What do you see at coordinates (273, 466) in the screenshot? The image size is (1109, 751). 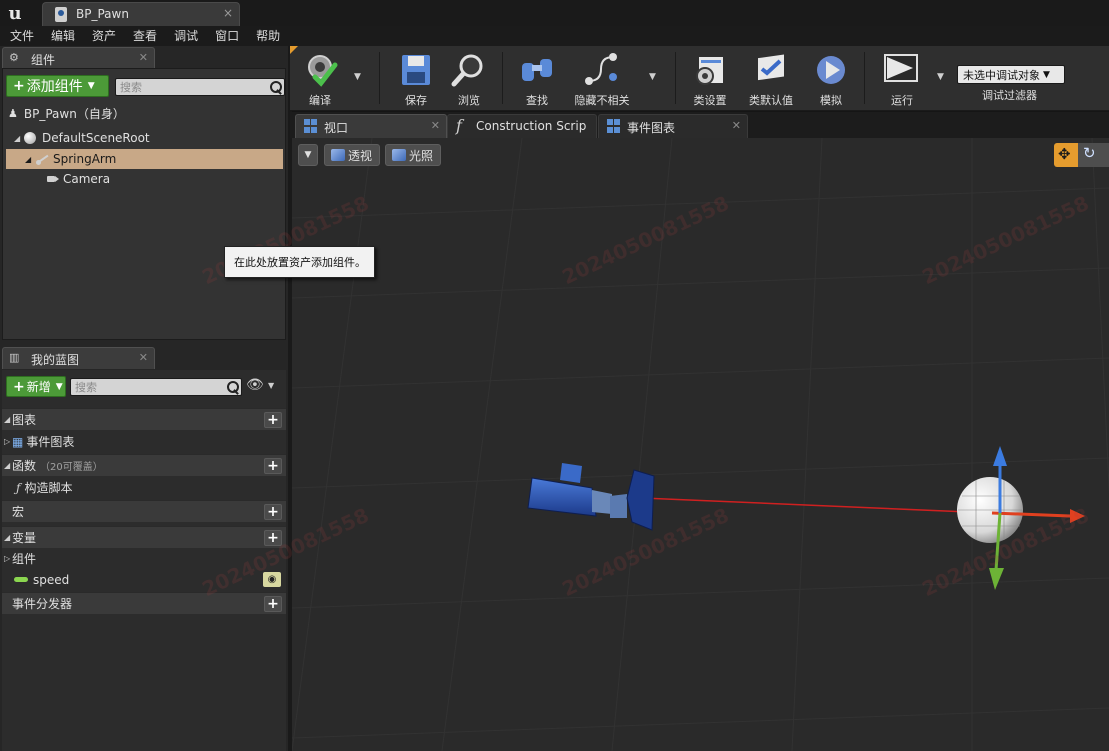 I see `add-function-button: +` at bounding box center [273, 466].